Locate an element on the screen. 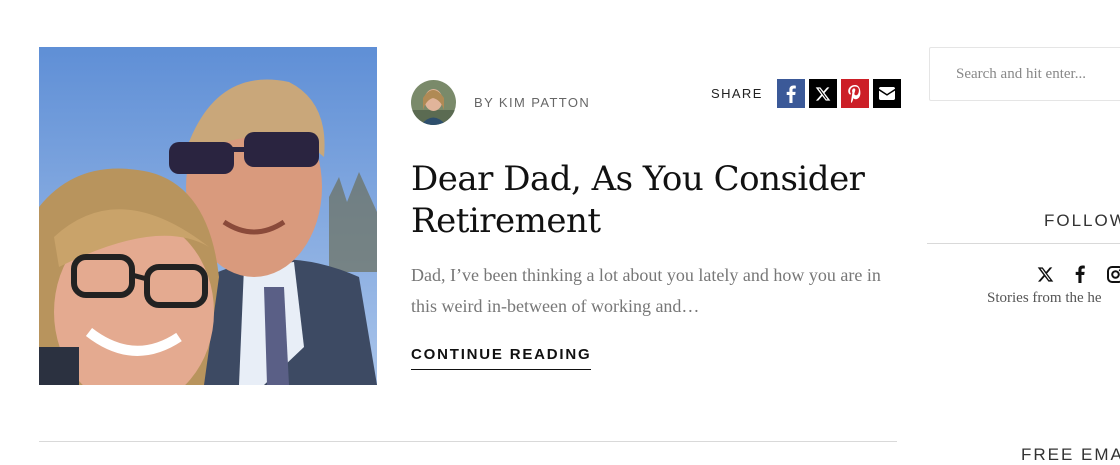 This screenshot has height=465, width=1120. share-x-button is located at coordinates (823, 93).